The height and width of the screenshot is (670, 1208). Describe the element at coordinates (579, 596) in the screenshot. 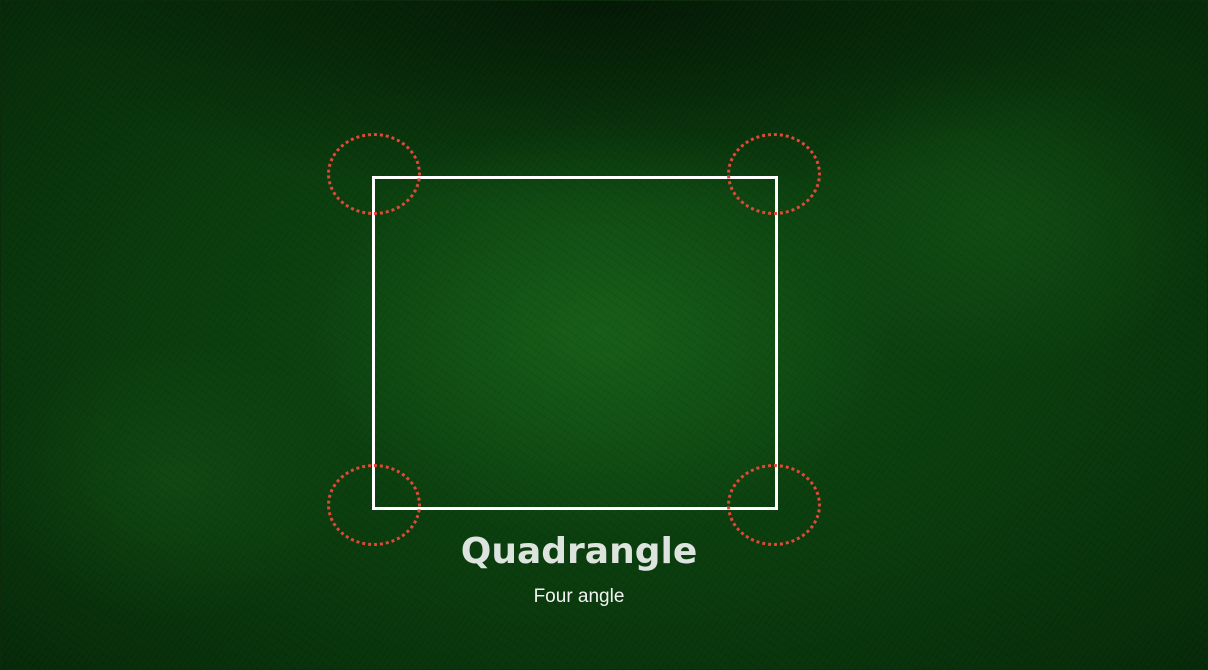

I see `slide-subtitle: Four angle` at that location.